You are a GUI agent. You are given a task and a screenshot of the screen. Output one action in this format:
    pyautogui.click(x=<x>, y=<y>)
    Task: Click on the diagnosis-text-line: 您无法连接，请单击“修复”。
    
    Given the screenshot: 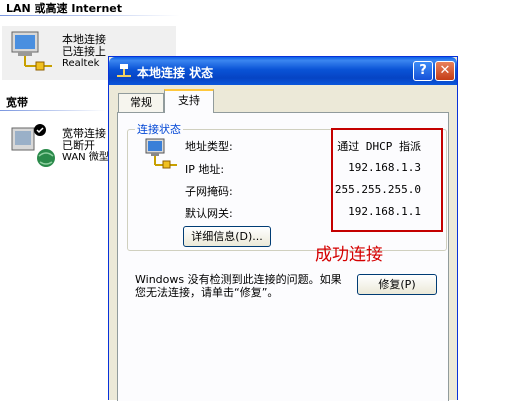 What is the action you would take?
    pyautogui.click(x=207, y=292)
    